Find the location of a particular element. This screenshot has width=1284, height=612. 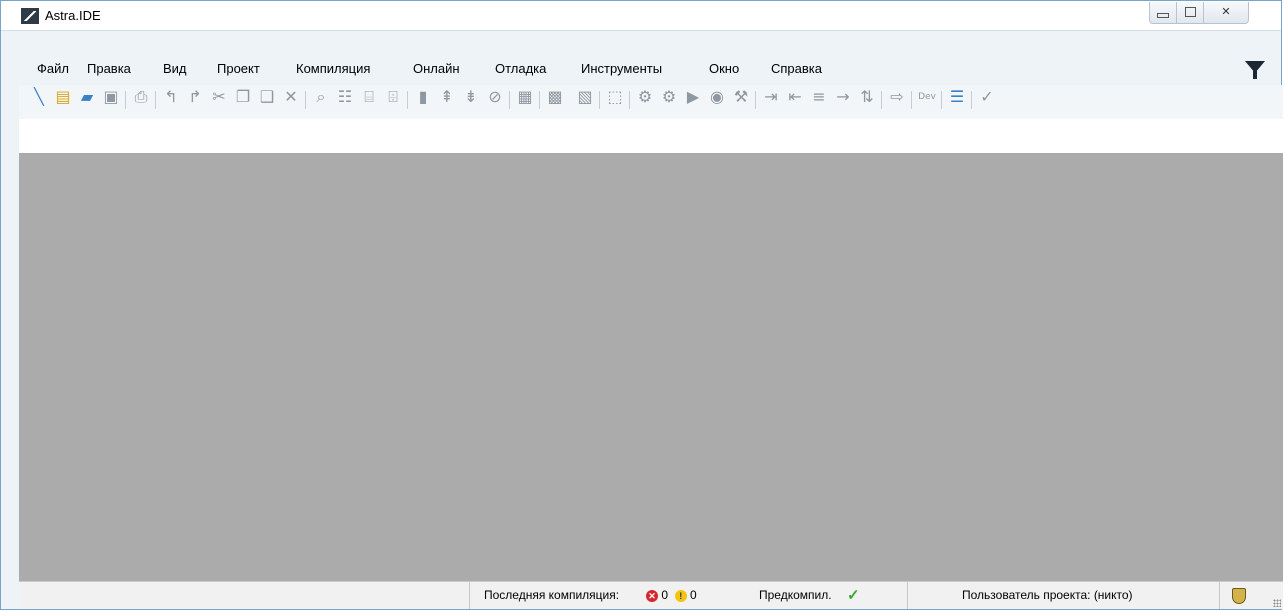

warning-count: 0 is located at coordinates (693, 595).